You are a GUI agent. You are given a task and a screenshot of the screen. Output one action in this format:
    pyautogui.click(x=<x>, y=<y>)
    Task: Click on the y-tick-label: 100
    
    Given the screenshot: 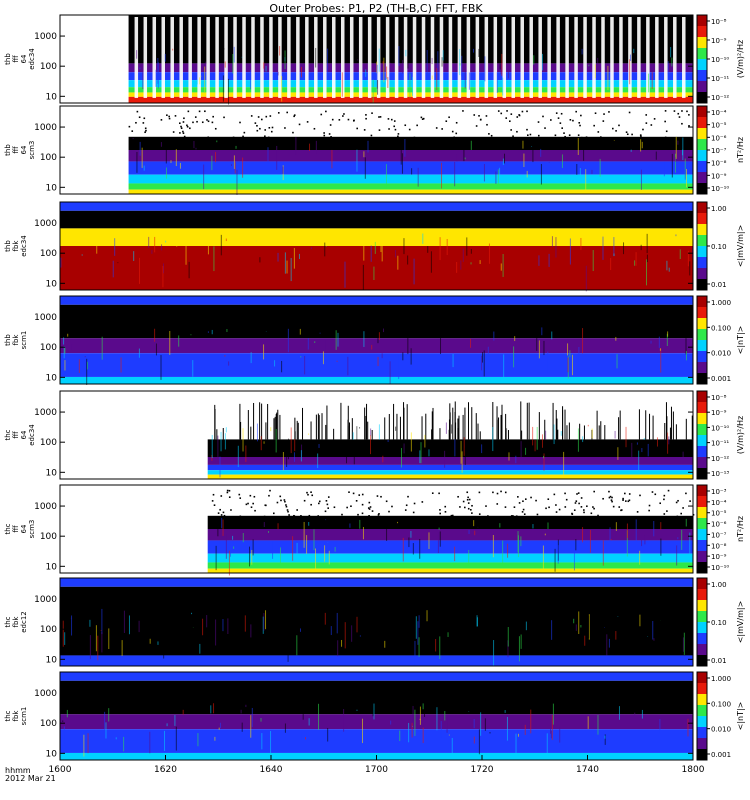 What is the action you would take?
    pyautogui.click(x=48, y=443)
    